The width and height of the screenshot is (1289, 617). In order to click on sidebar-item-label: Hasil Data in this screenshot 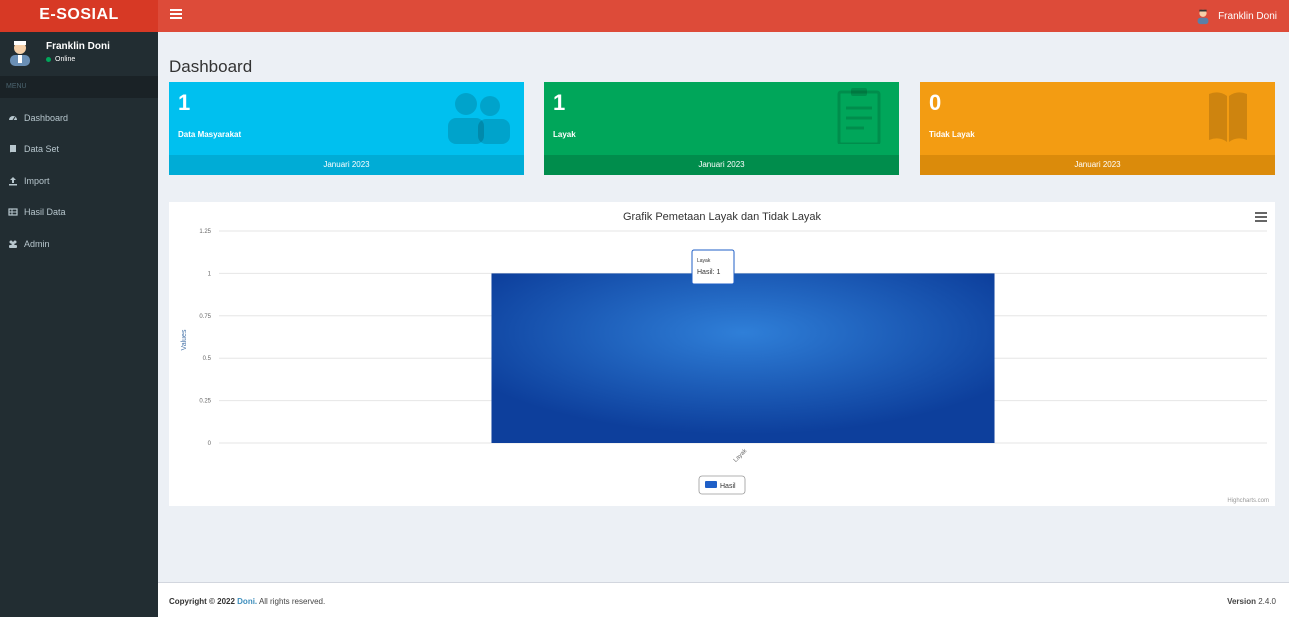, I will do `click(45, 212)`.